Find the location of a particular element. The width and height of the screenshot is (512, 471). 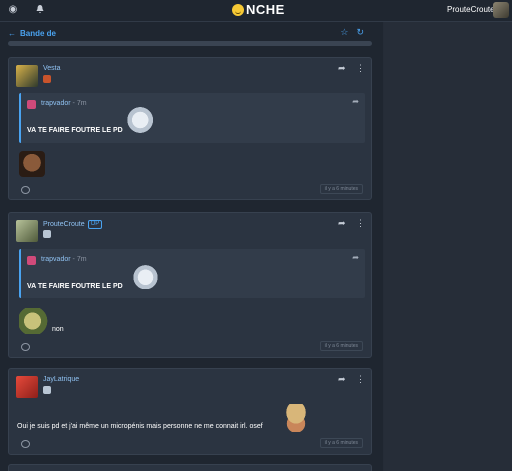

author-name: Vesta is located at coordinates (52, 68).